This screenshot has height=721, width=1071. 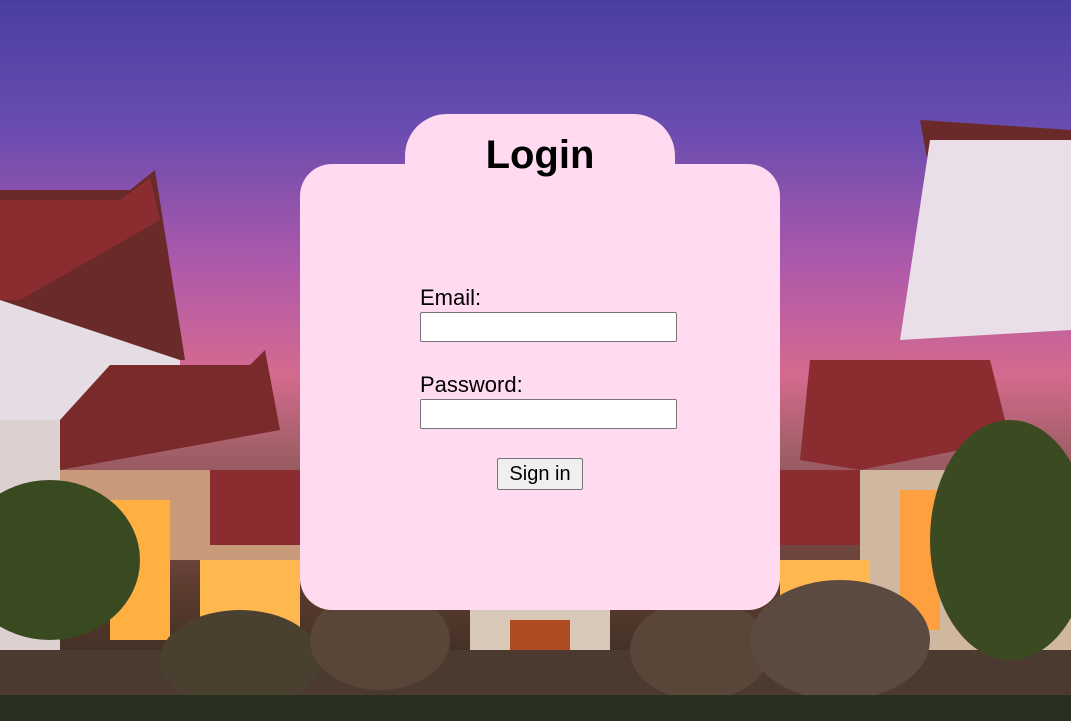 I want to click on password-label: Password:, so click(x=471, y=384).